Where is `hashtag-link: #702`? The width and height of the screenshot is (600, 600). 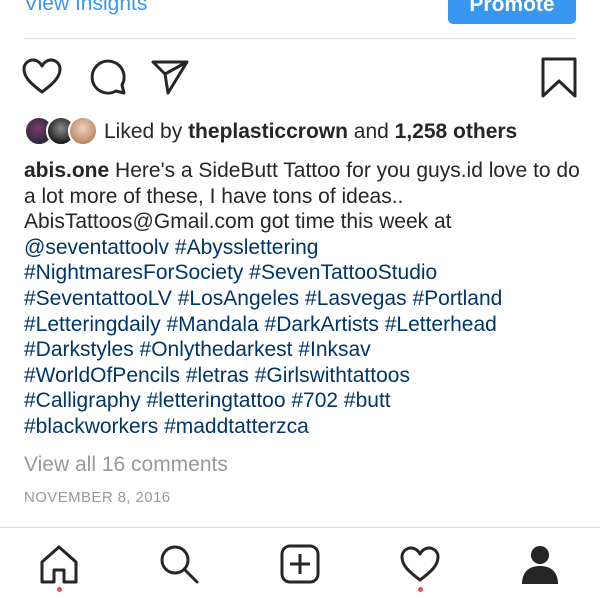 hashtag-link: #702 is located at coordinates (314, 400).